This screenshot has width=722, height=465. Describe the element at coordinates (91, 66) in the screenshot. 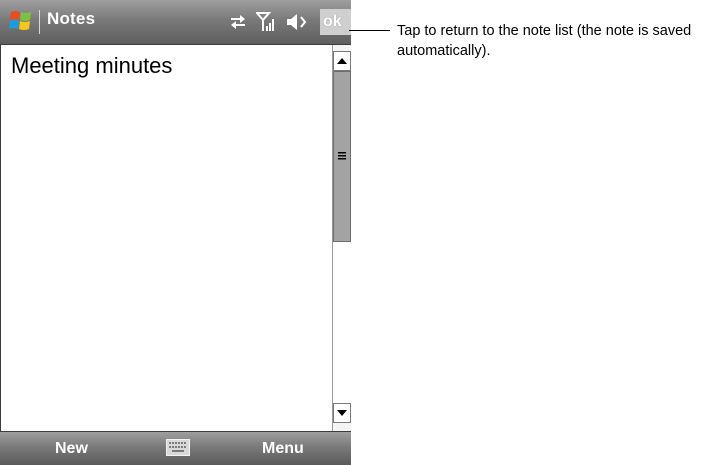

I see `note-text: Meeting minutes` at that location.